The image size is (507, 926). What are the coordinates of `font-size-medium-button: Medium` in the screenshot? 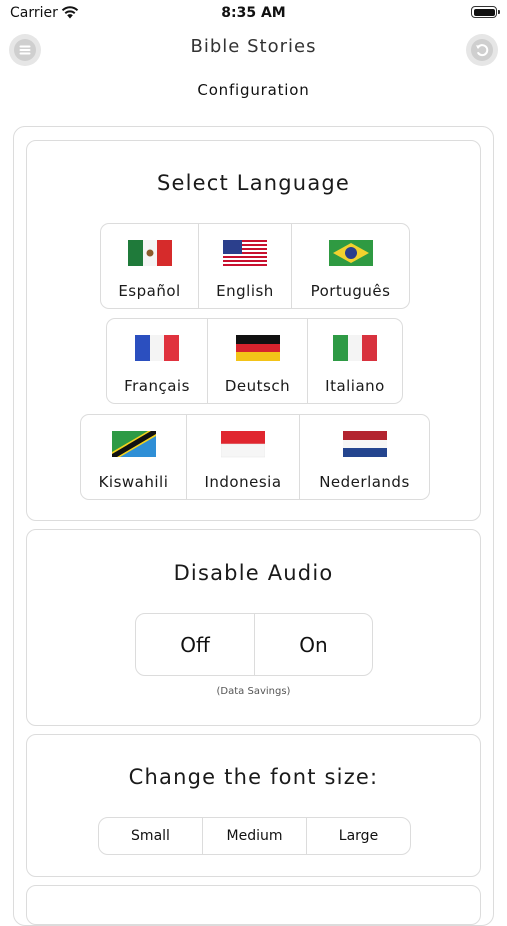 It's located at (255, 836).